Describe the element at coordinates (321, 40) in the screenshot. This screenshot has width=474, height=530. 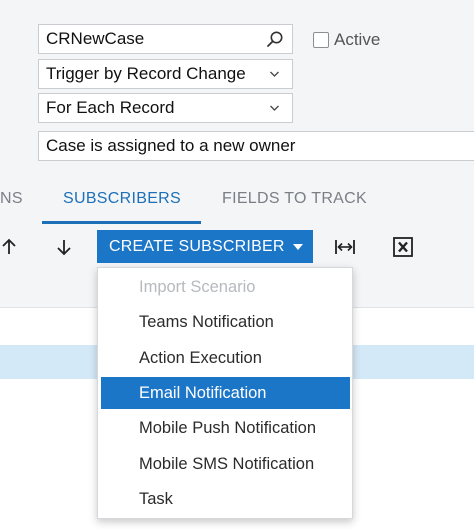
I see `active-checkbox` at that location.